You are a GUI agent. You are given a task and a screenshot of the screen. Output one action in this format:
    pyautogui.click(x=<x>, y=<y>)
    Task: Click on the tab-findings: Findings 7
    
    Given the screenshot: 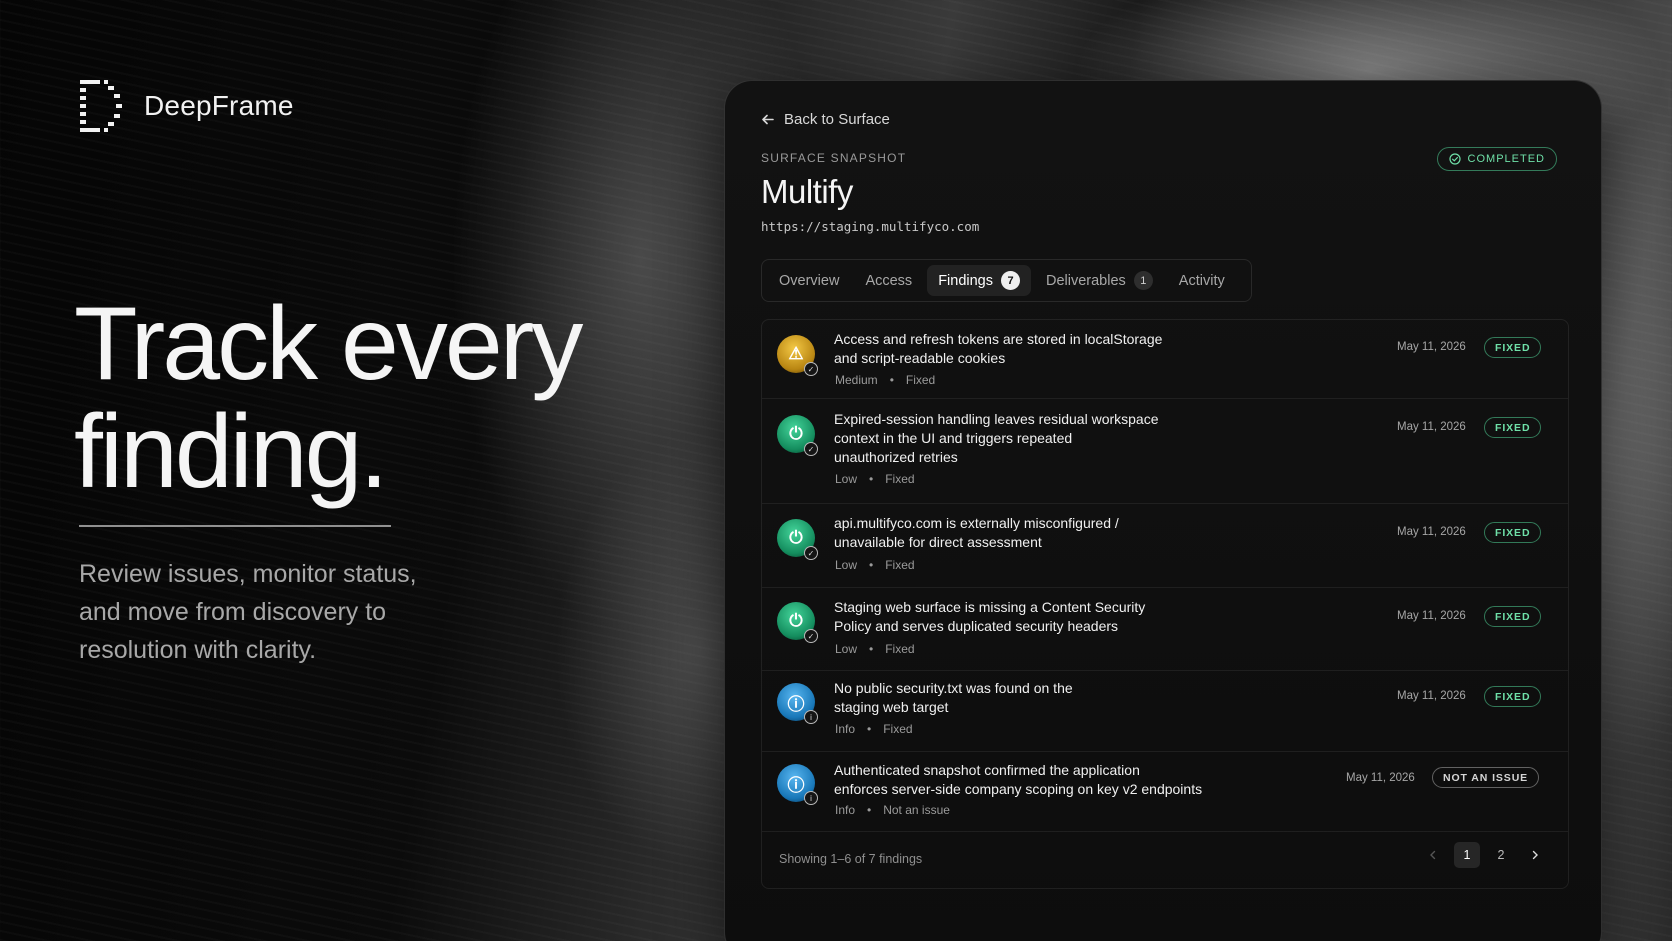 What is the action you would take?
    pyautogui.click(x=979, y=280)
    